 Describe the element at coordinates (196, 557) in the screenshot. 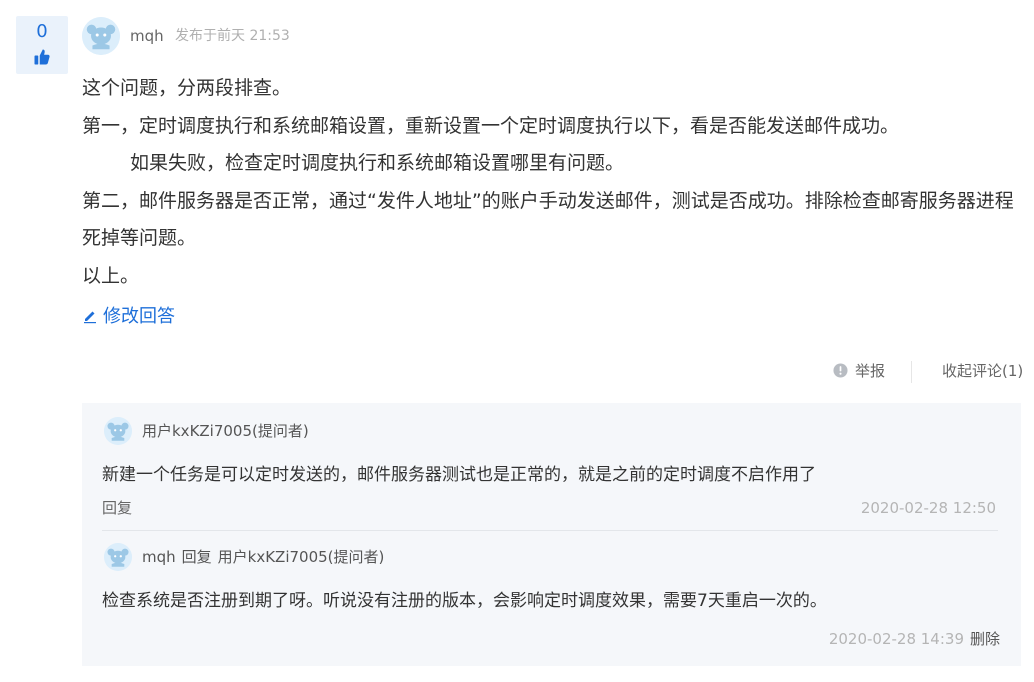

I see `reply-word: 回复` at that location.